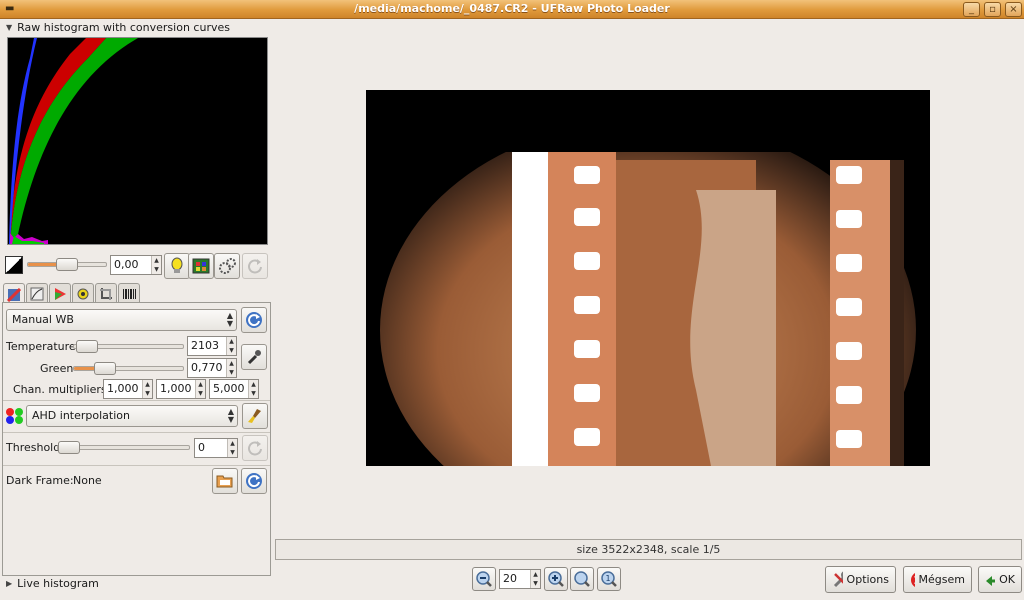 The width and height of the screenshot is (1024, 600). Describe the element at coordinates (43, 319) in the screenshot. I see `wb-preset-value: Manual WB` at that location.